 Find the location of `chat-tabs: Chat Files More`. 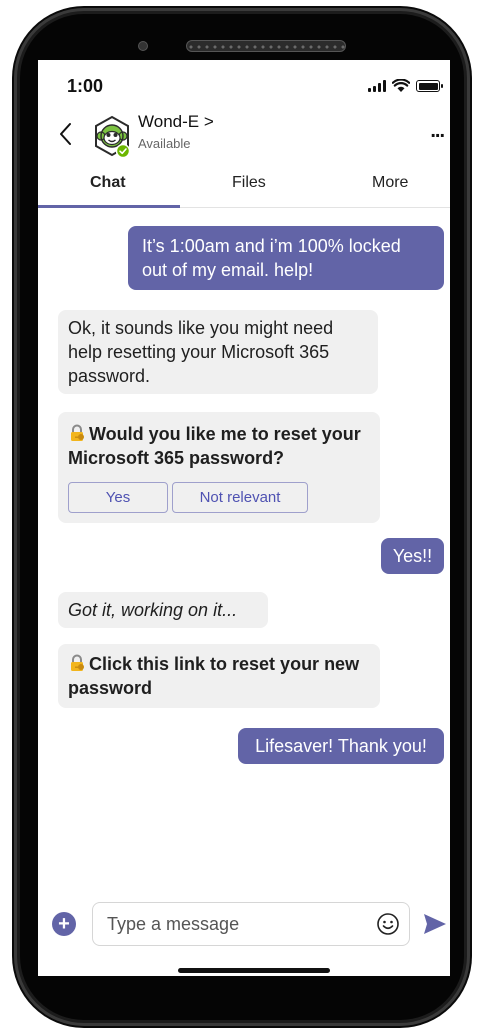

chat-tabs: Chat Files More is located at coordinates (244, 184).